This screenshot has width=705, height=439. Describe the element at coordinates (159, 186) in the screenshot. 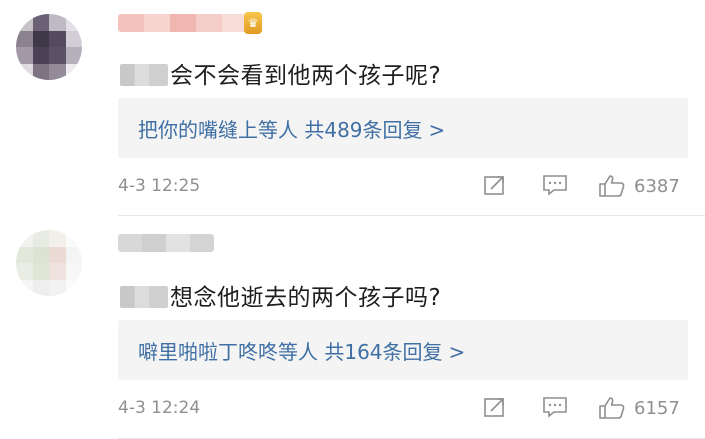

I see `timestamp: 4-3 12:25` at that location.